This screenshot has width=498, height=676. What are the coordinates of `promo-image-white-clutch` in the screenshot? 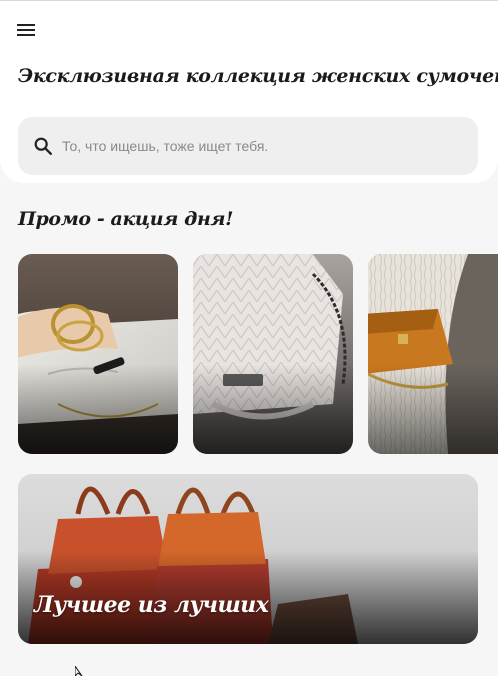 It's located at (98, 354).